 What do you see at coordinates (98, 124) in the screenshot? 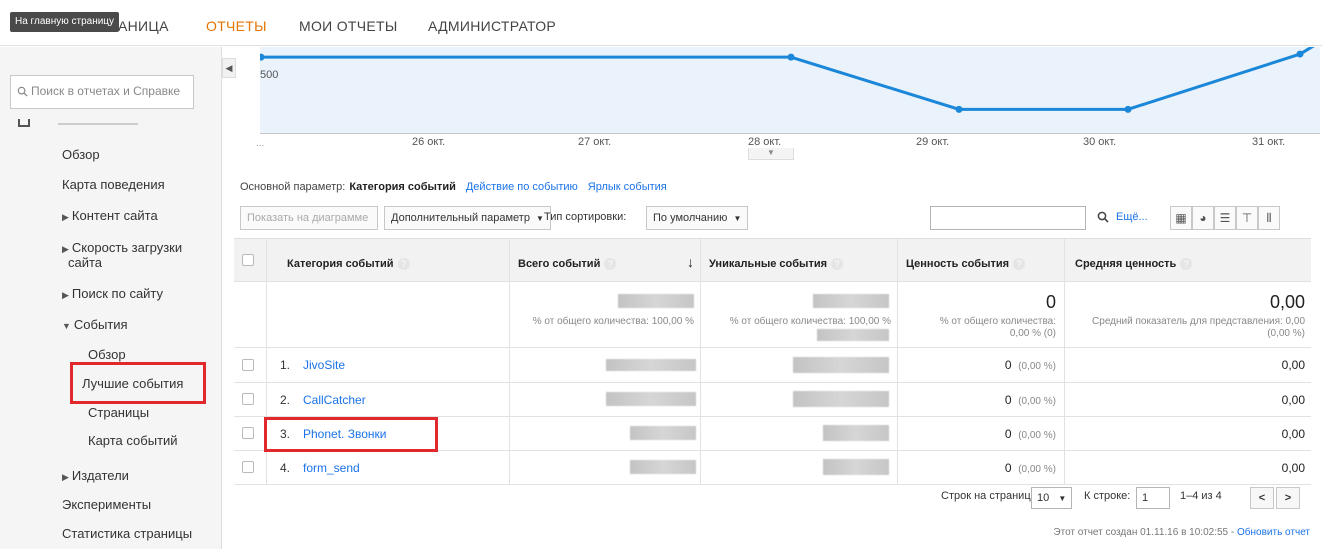
I see `section-label-cut` at bounding box center [98, 124].